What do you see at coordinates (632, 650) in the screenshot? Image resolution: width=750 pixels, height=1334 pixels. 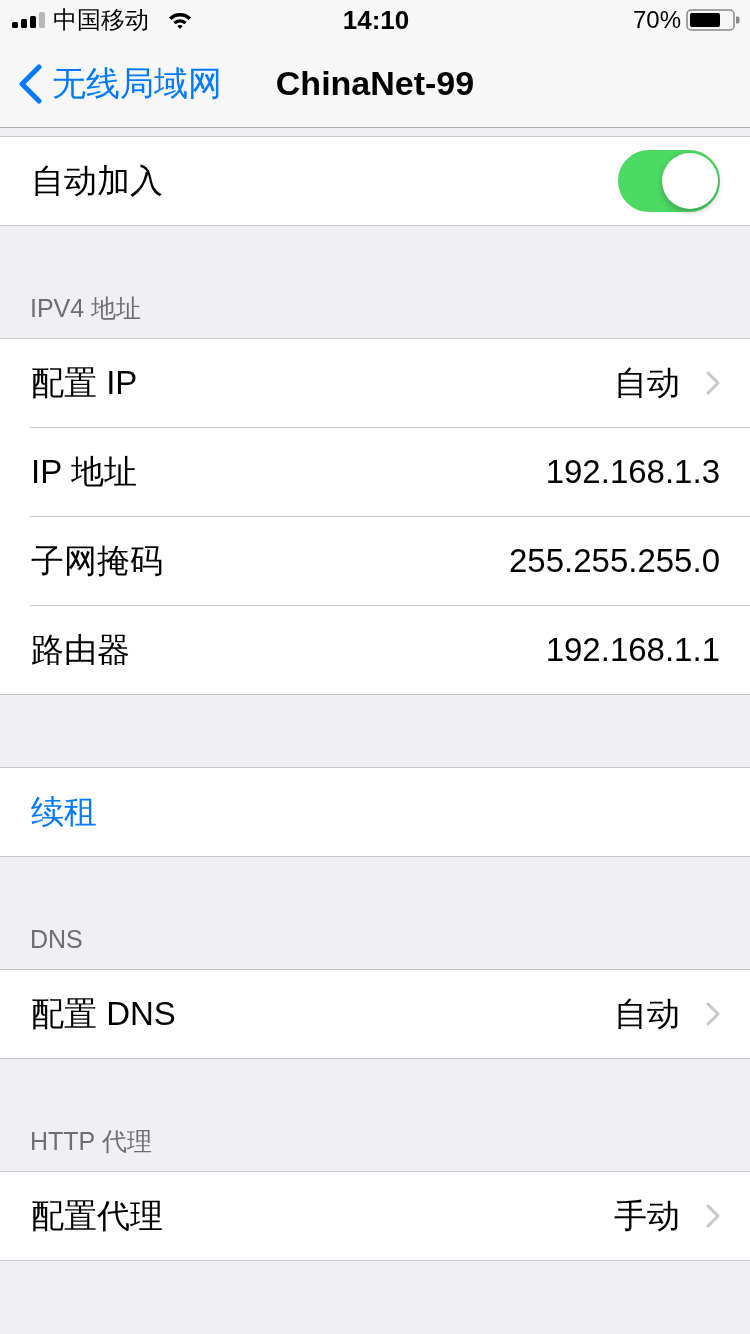 I see `row-value: 192.168.1.1` at bounding box center [632, 650].